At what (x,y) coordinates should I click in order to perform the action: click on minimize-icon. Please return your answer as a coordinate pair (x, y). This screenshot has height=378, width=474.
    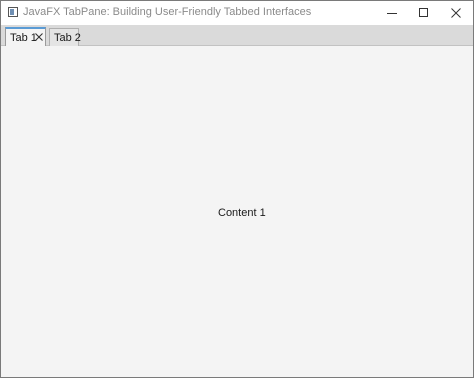
    Looking at the image, I should click on (392, 13).